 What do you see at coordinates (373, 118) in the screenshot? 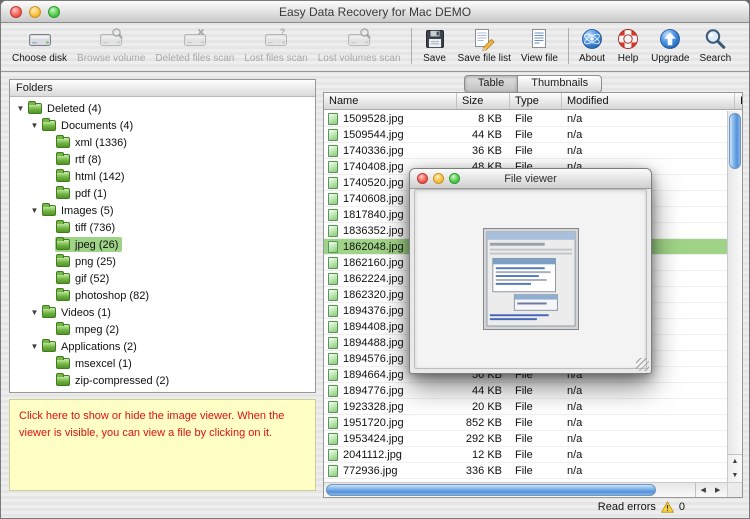
I see `file-name: 1509528.jpg` at bounding box center [373, 118].